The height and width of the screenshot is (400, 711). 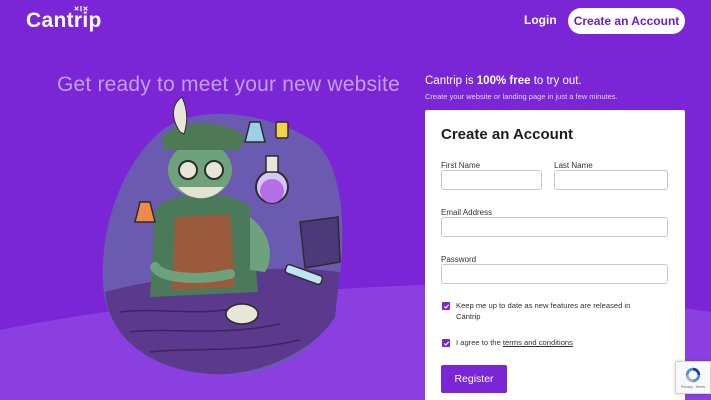 What do you see at coordinates (693, 375) in the screenshot?
I see `recaptcha-icon` at bounding box center [693, 375].